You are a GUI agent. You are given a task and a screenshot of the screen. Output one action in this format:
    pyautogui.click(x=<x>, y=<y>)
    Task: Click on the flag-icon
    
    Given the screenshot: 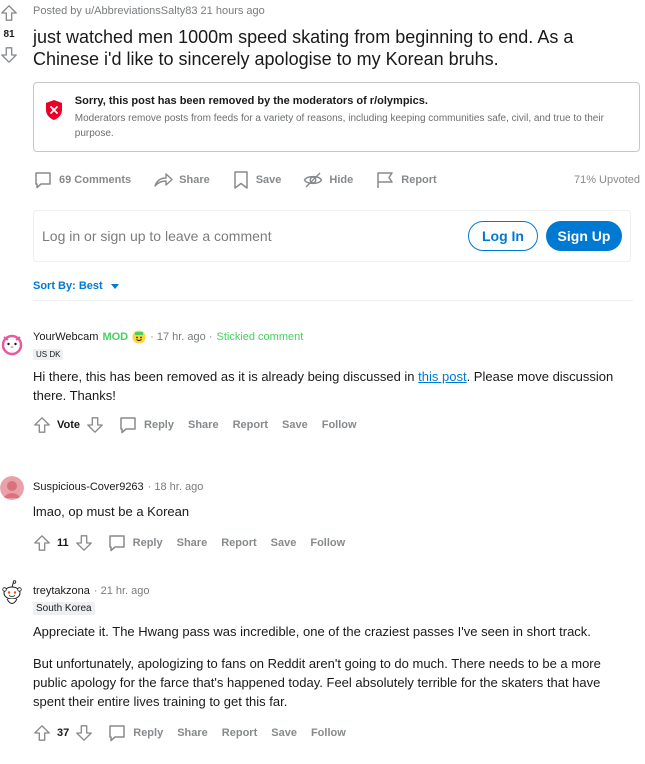 What is the action you would take?
    pyautogui.click(x=385, y=180)
    